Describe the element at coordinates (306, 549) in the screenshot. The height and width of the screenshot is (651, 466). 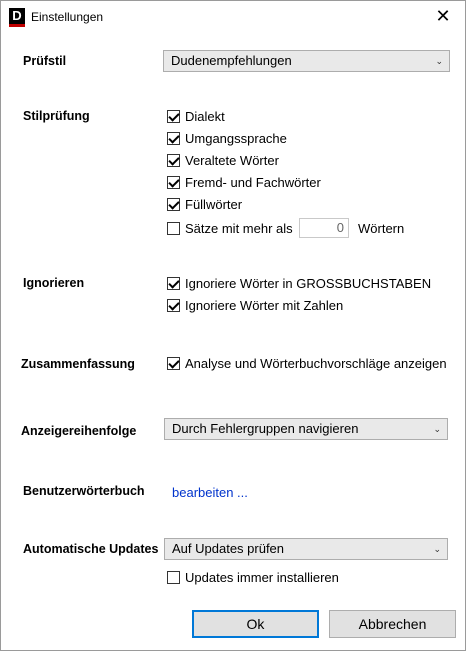
I see `updates-select: Auf Updates prüfen ⌄` at that location.